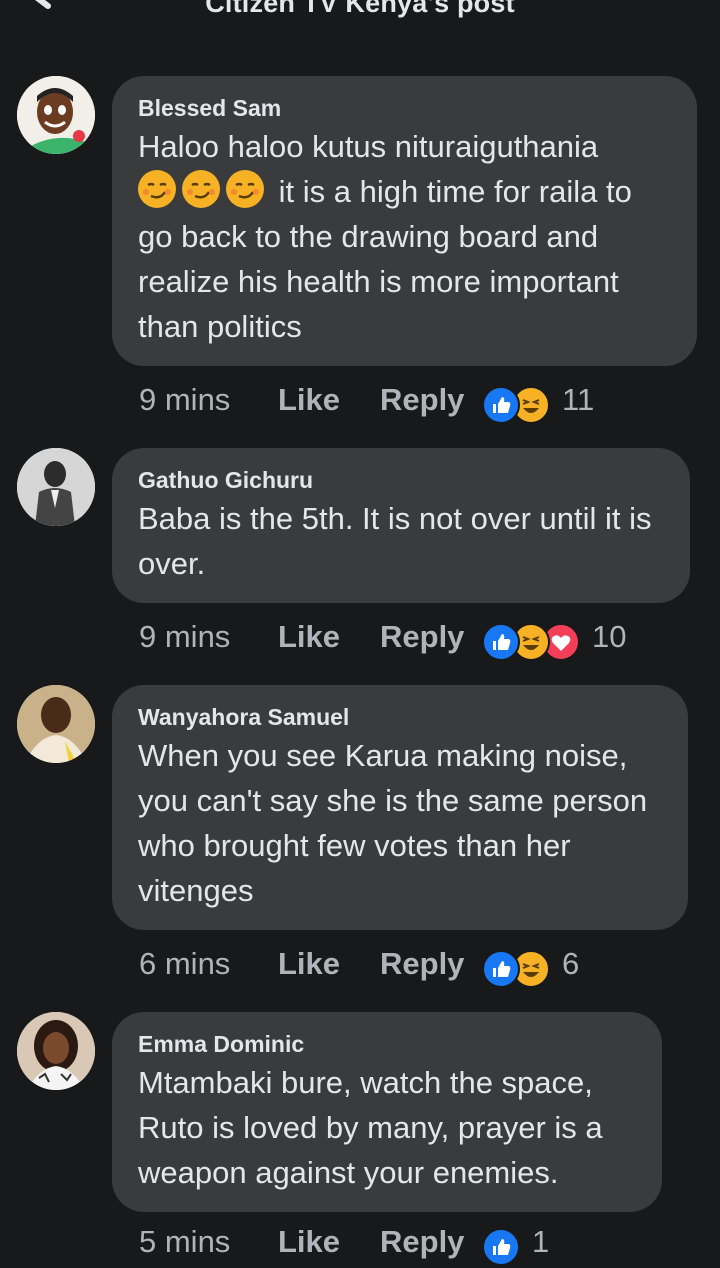 Image resolution: width=720 pixels, height=1268 pixels. I want to click on comment-author: Emma Dominic, so click(387, 1044).